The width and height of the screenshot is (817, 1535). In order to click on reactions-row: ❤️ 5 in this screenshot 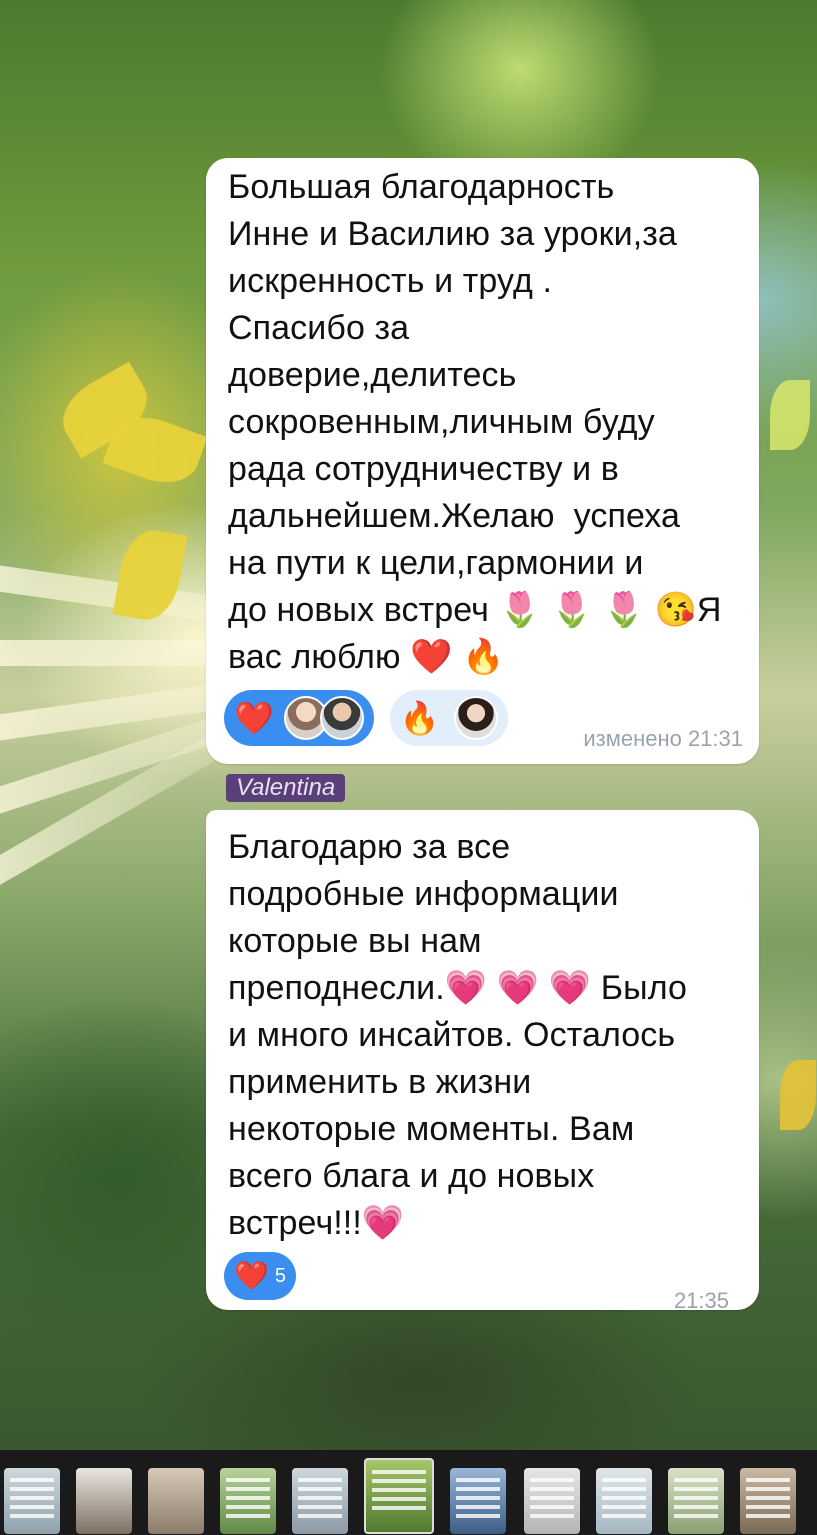, I will do `click(268, 1276)`.